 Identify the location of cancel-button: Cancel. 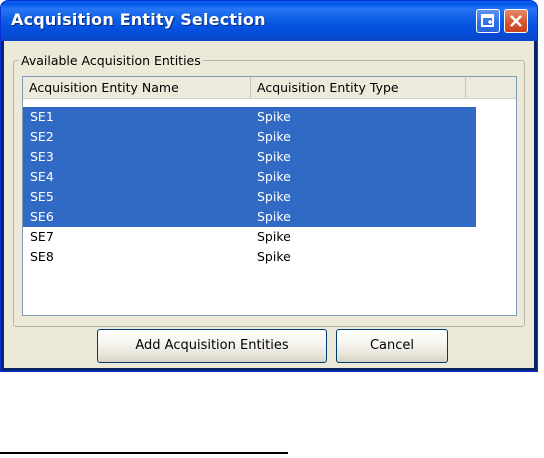
(392, 346).